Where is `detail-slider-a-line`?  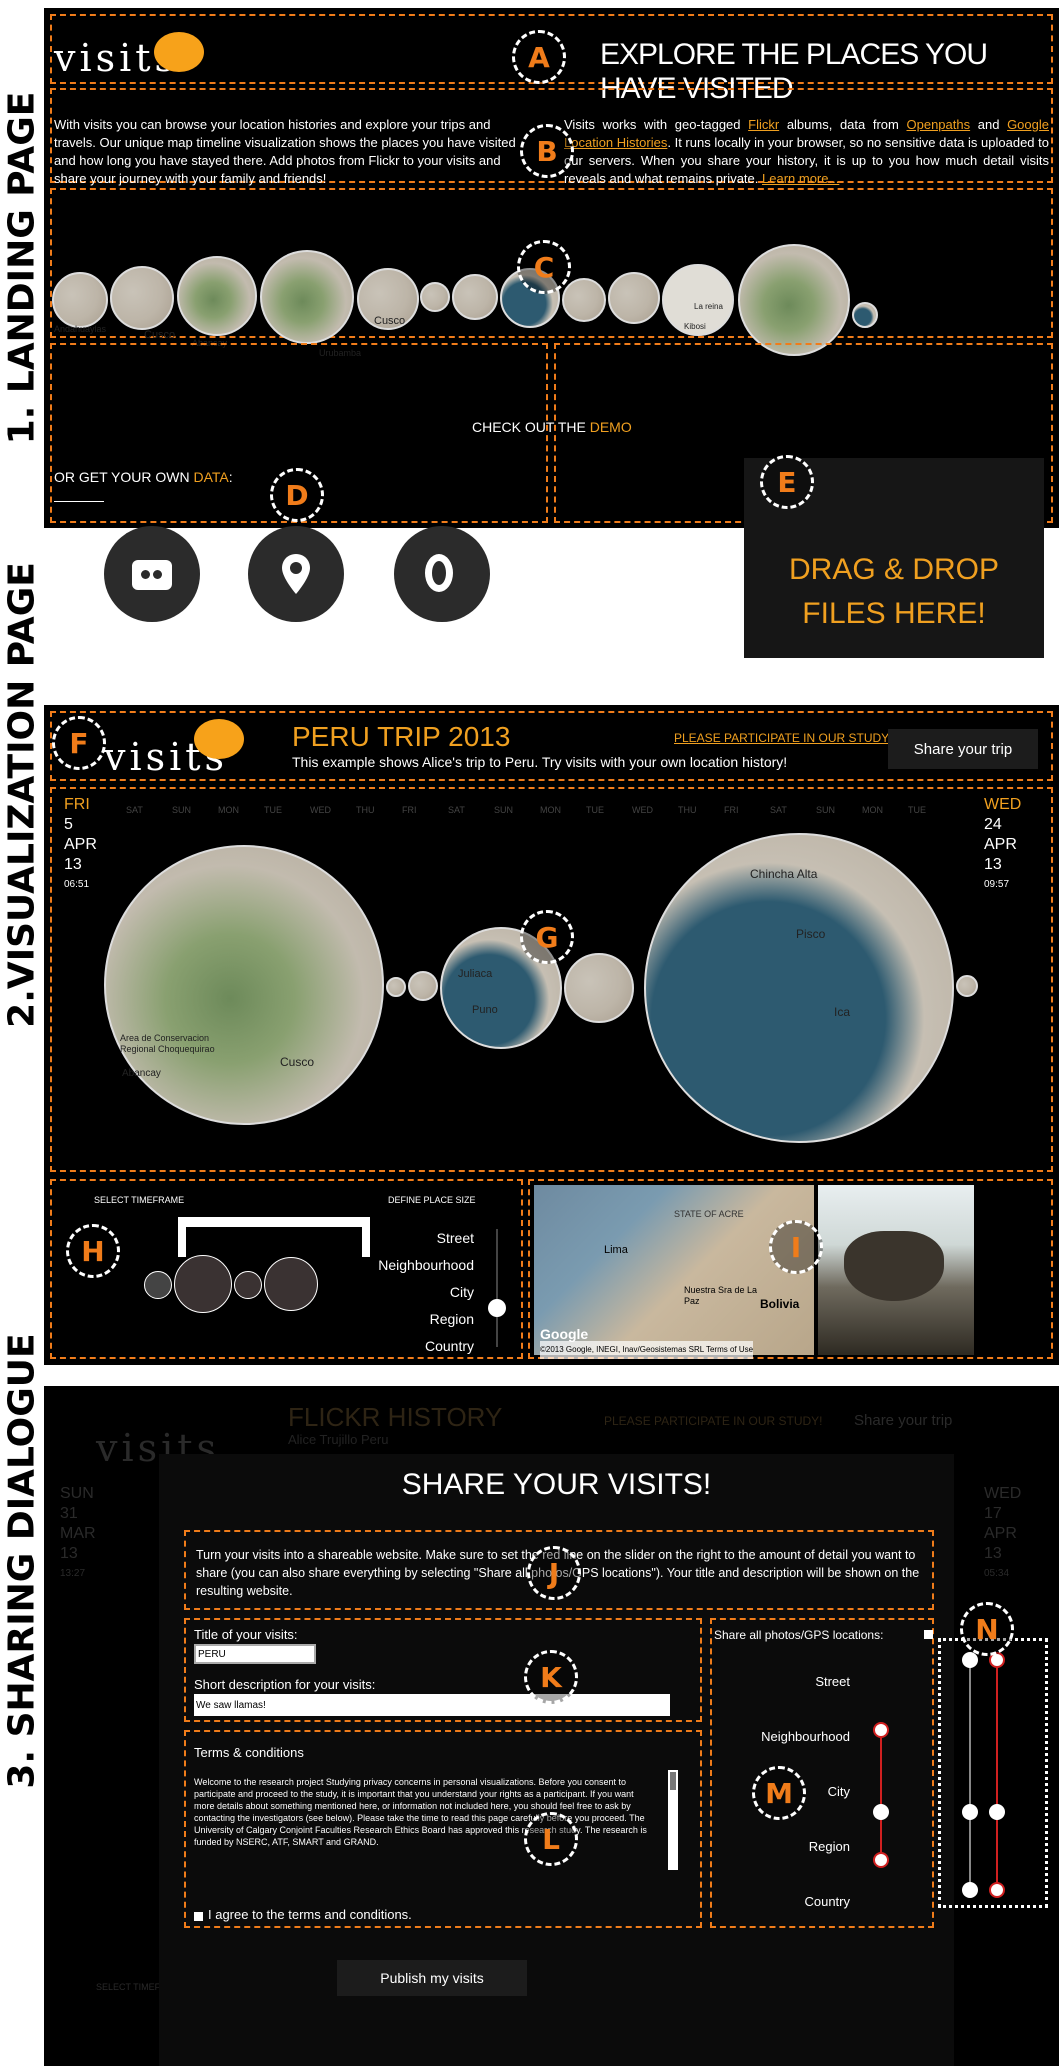
detail-slider-a-line is located at coordinates (970, 1773).